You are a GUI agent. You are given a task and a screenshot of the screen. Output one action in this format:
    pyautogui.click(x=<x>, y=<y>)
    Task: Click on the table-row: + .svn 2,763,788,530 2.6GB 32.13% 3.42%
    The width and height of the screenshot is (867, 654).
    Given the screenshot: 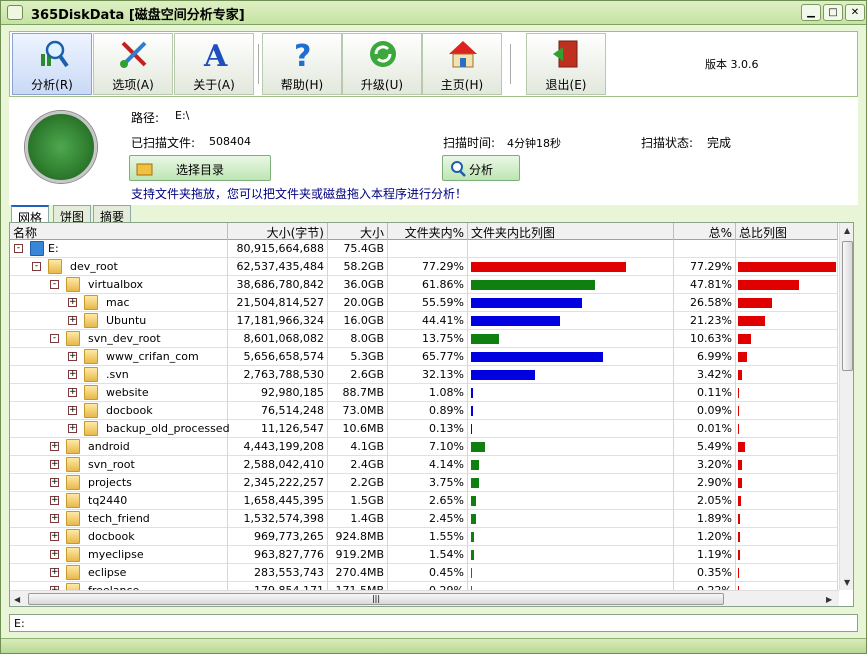 What is the action you would take?
    pyautogui.click(x=424, y=375)
    